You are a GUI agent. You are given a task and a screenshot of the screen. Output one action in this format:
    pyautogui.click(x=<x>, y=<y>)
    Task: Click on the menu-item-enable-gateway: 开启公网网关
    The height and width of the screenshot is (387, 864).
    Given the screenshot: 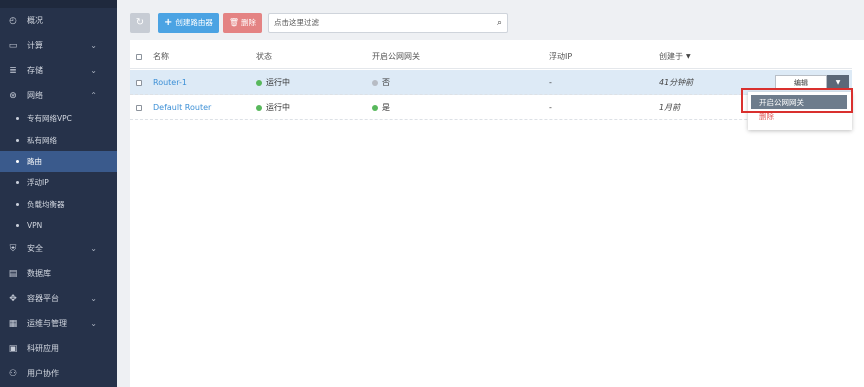 What is the action you would take?
    pyautogui.click(x=799, y=102)
    